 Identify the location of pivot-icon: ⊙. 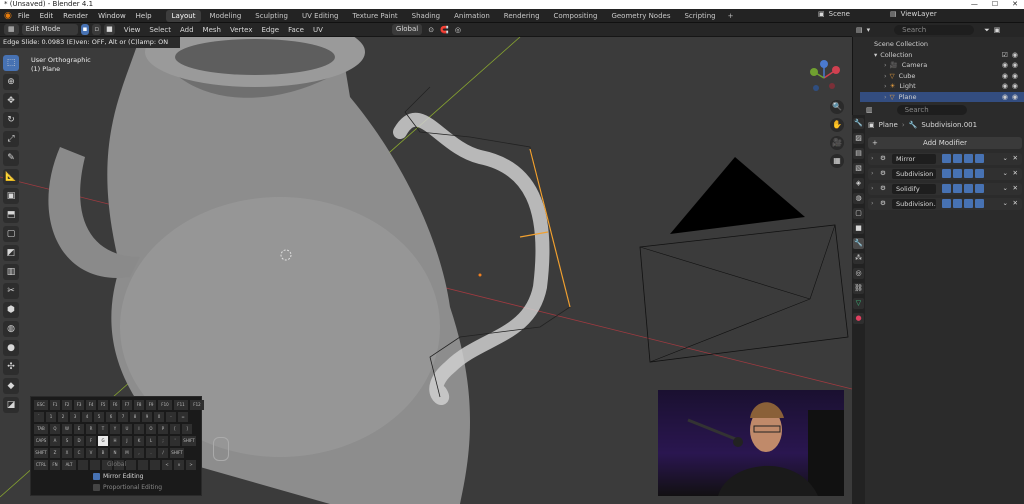
(431, 30).